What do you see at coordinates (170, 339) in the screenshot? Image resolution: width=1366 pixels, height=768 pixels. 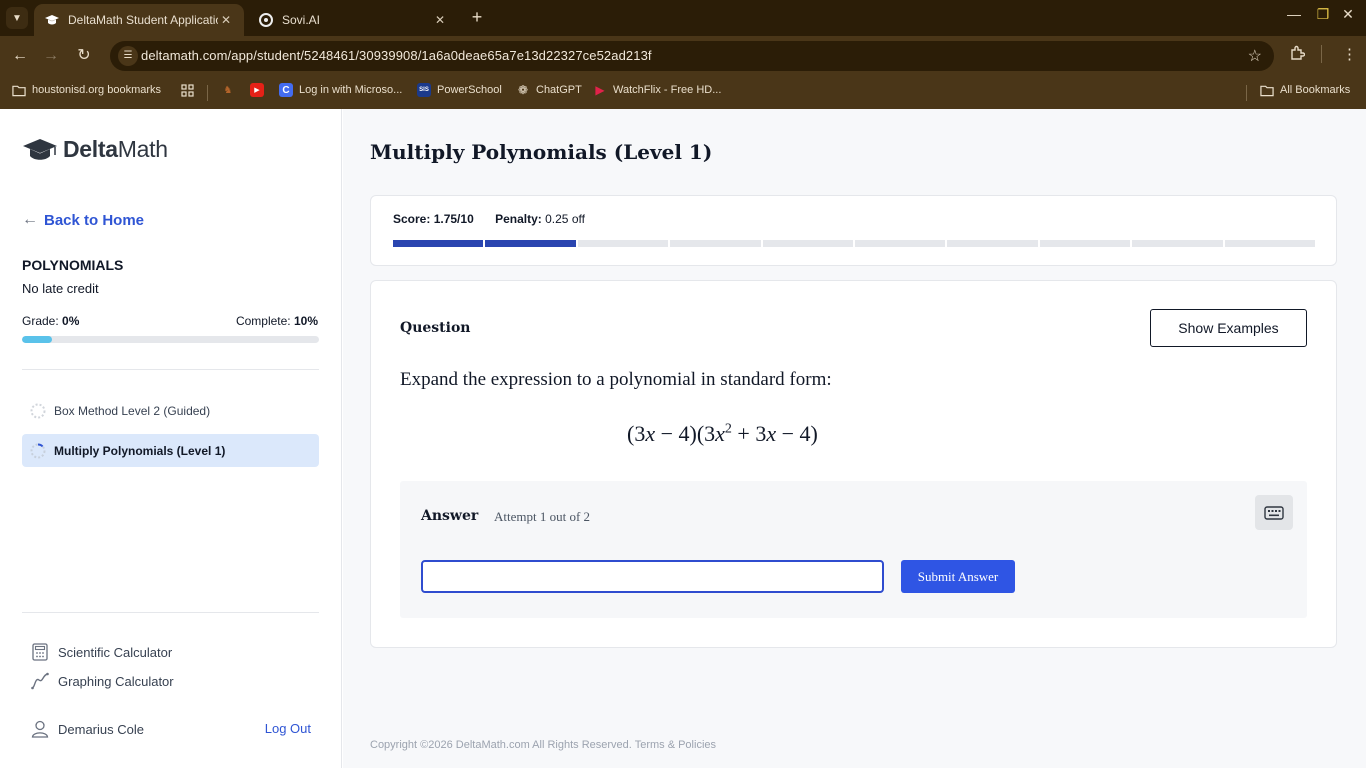 I see `completion-progress-bar` at bounding box center [170, 339].